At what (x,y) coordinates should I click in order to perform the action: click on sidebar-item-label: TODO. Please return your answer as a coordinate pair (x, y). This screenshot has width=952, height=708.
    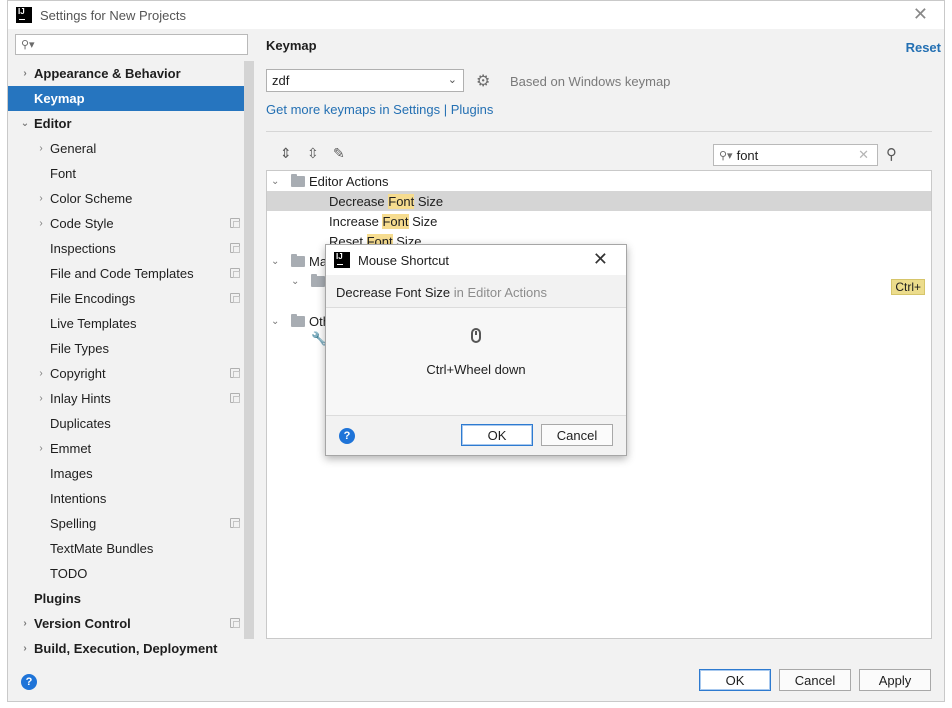
    Looking at the image, I should click on (69, 573).